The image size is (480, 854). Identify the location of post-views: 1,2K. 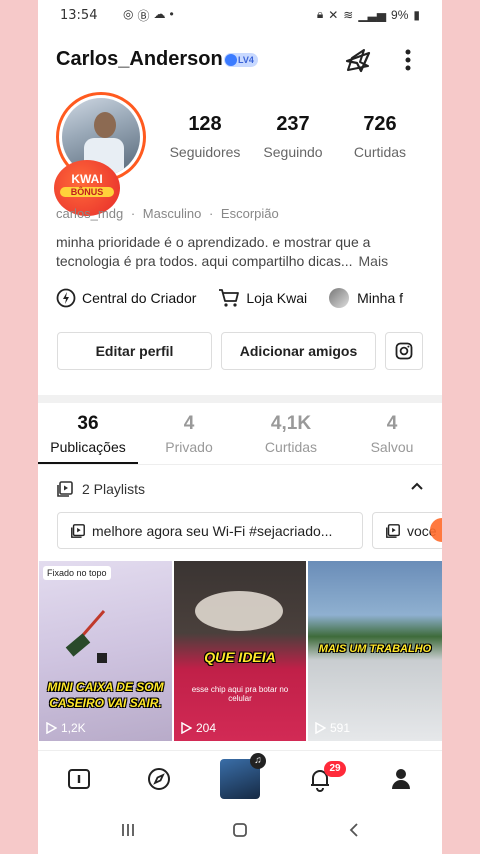
(65, 728).